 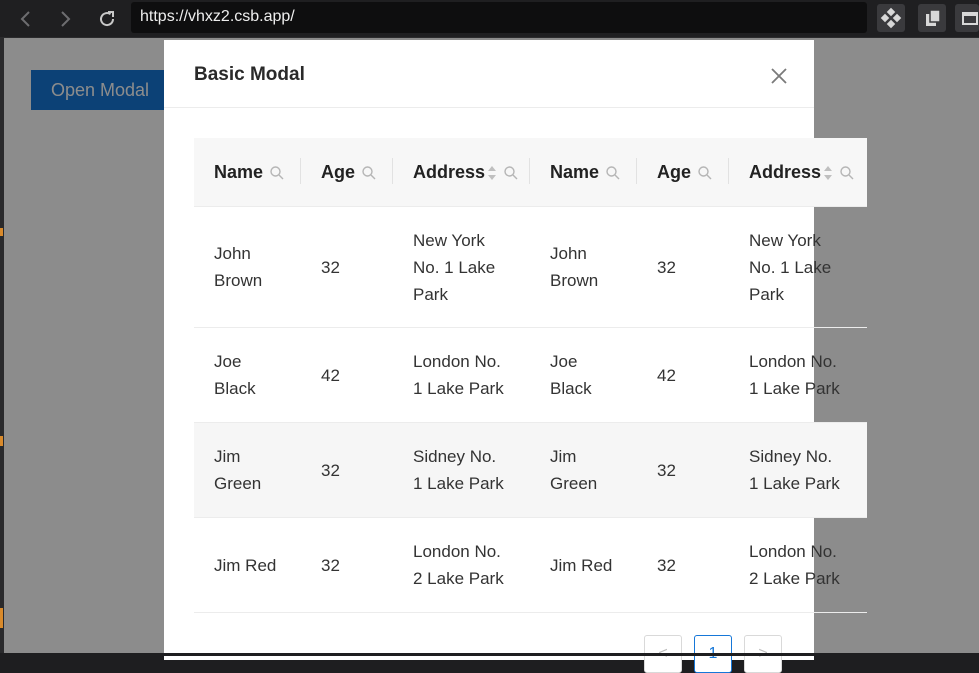 I want to click on left-edge, so click(x=2, y=347).